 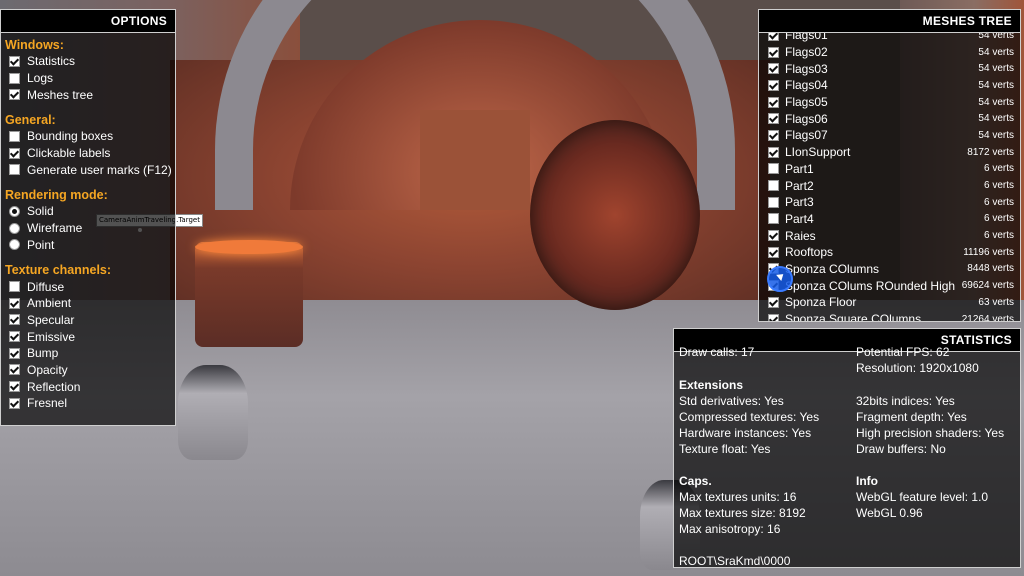 I want to click on mesh-item: Flags07 54 verts, so click(x=889, y=135).